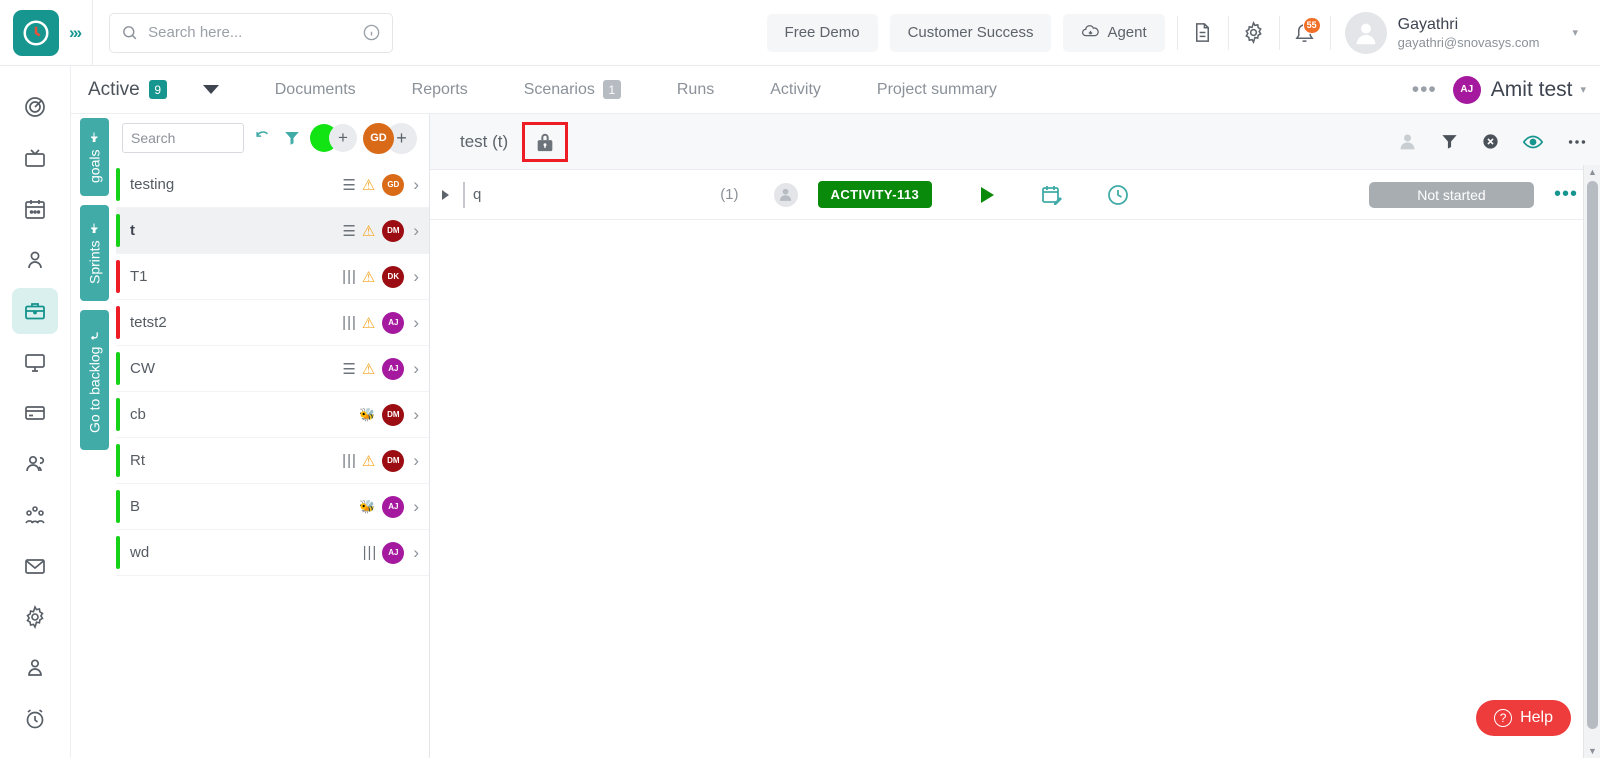  Describe the element at coordinates (1523, 718) in the screenshot. I see `help-button: ? Help` at that location.